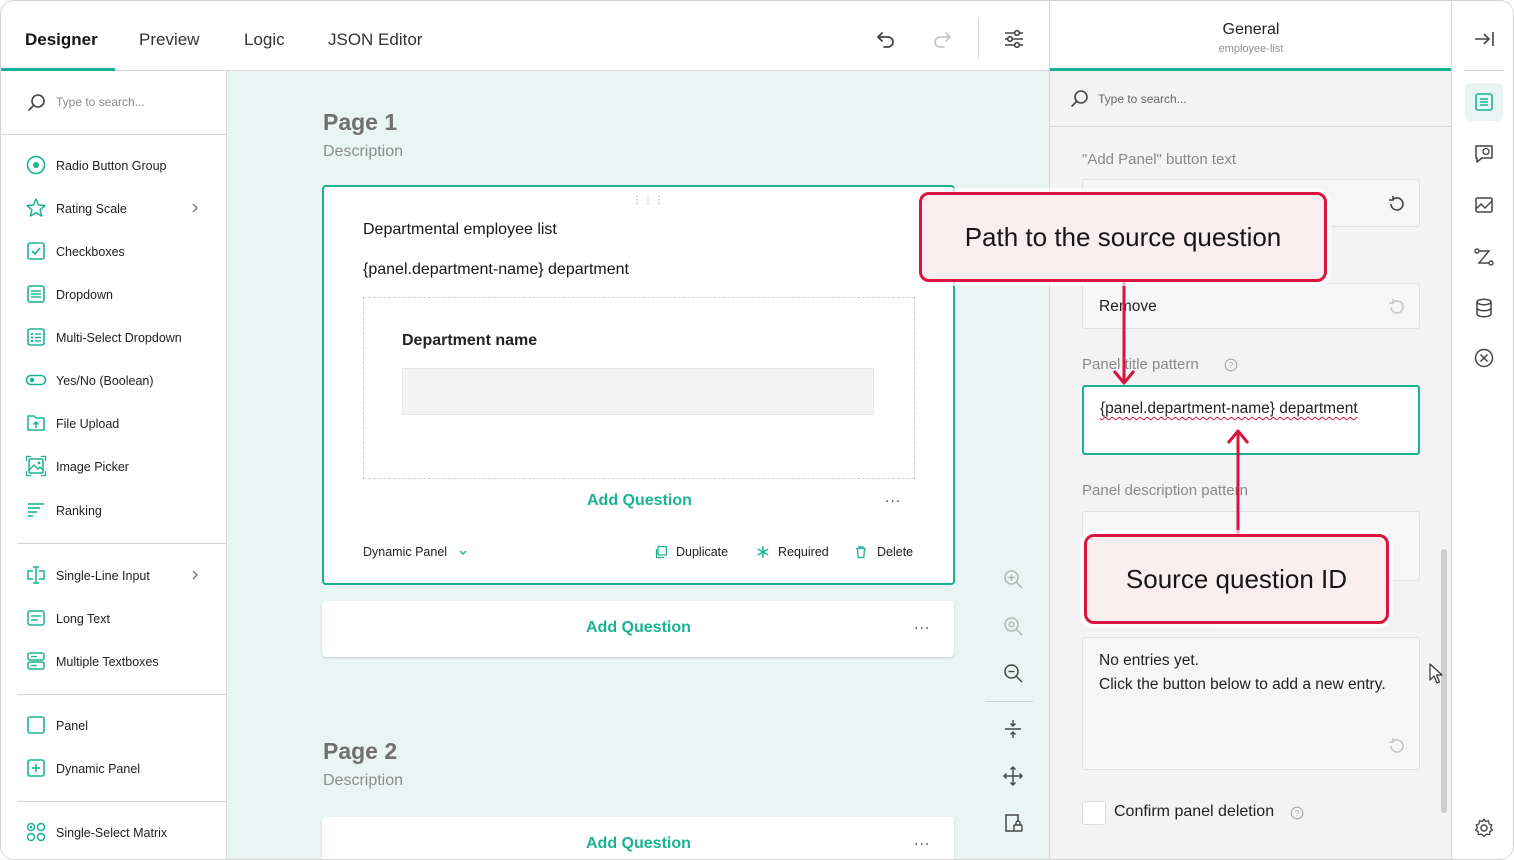  Describe the element at coordinates (1194, 812) in the screenshot. I see `confirm-deletion-label: Confirm panel deletion` at that location.